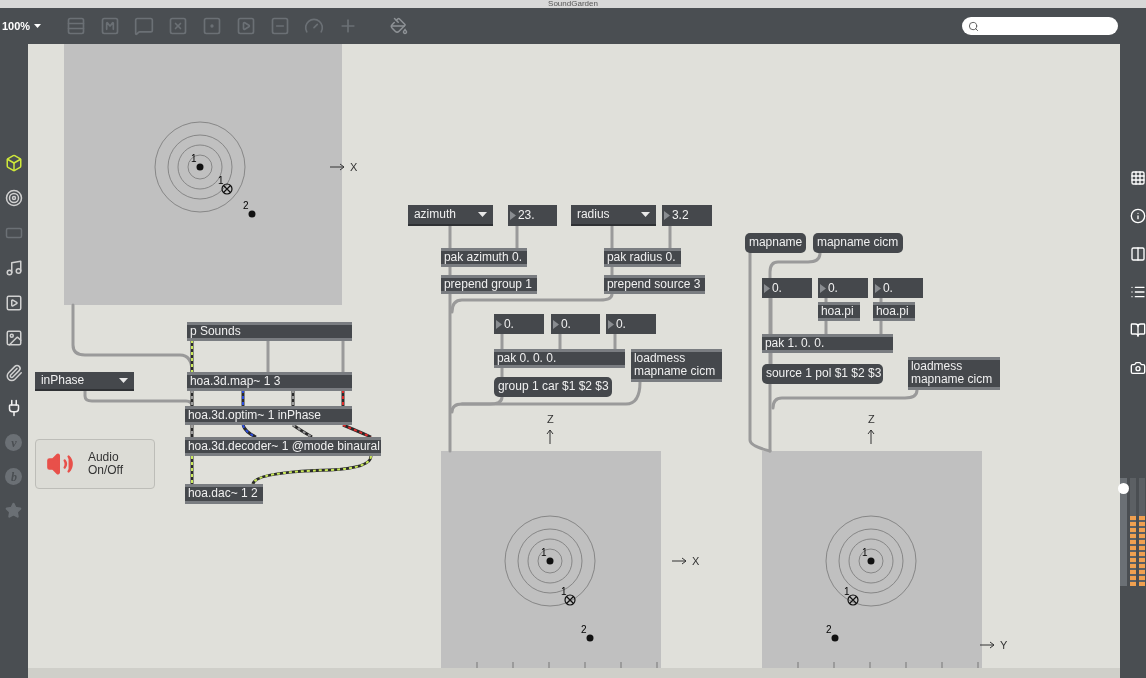  What do you see at coordinates (269, 331) in the screenshot?
I see `max-object: p Sounds` at bounding box center [269, 331].